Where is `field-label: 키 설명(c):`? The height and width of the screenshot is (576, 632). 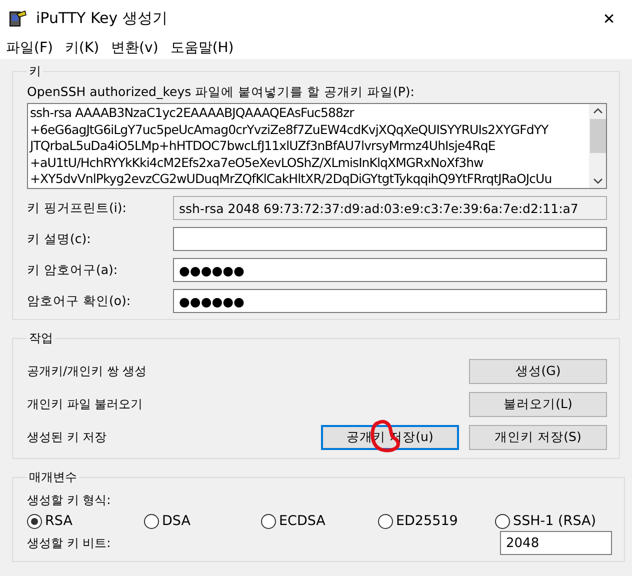
field-label: 키 설명(c): is located at coordinates (59, 239).